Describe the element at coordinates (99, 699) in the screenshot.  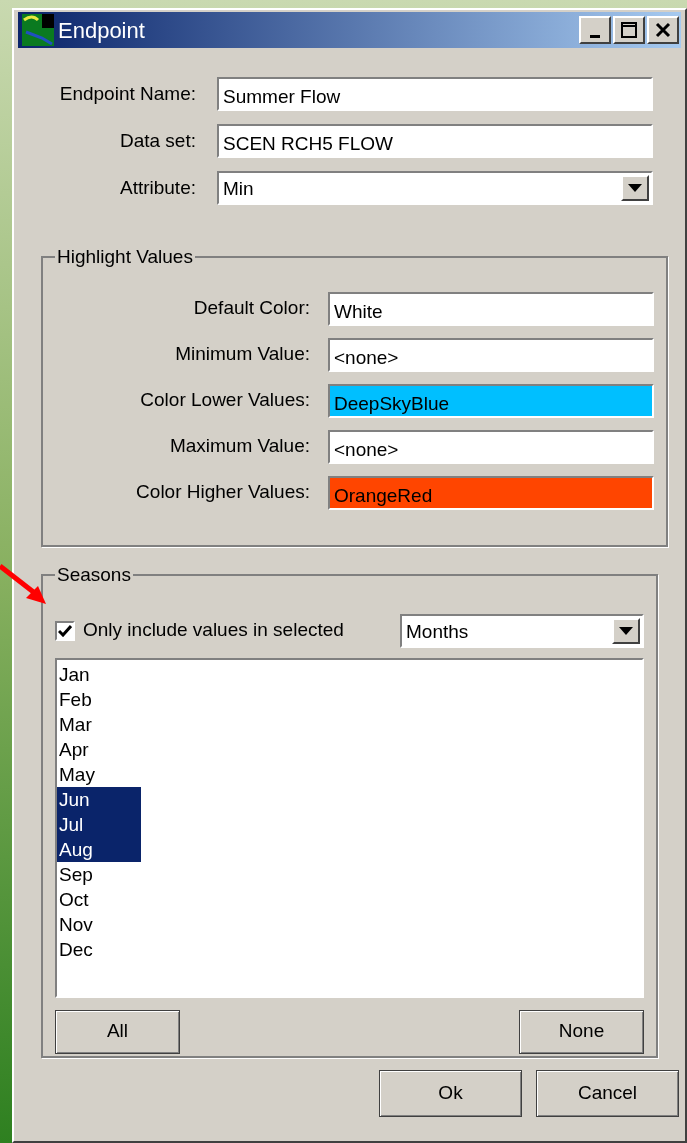
I see `month-item: Feb` at that location.